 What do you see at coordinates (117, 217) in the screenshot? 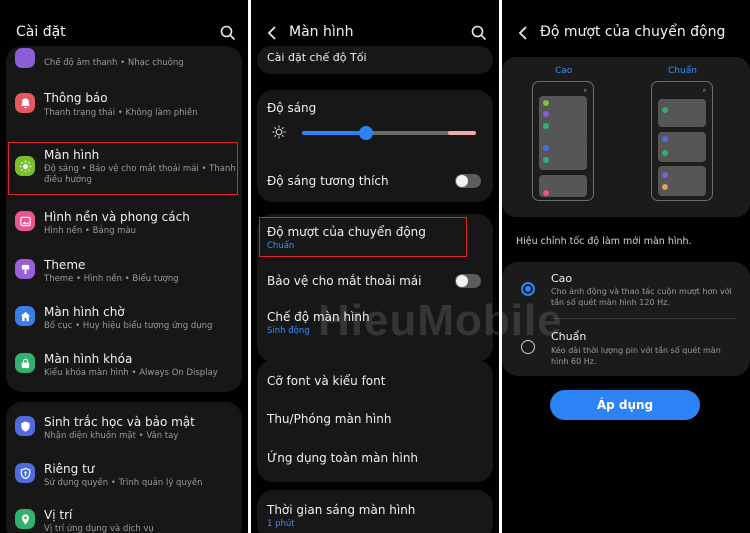
I see `settings-item-label: Hình nền và phong cách` at bounding box center [117, 217].